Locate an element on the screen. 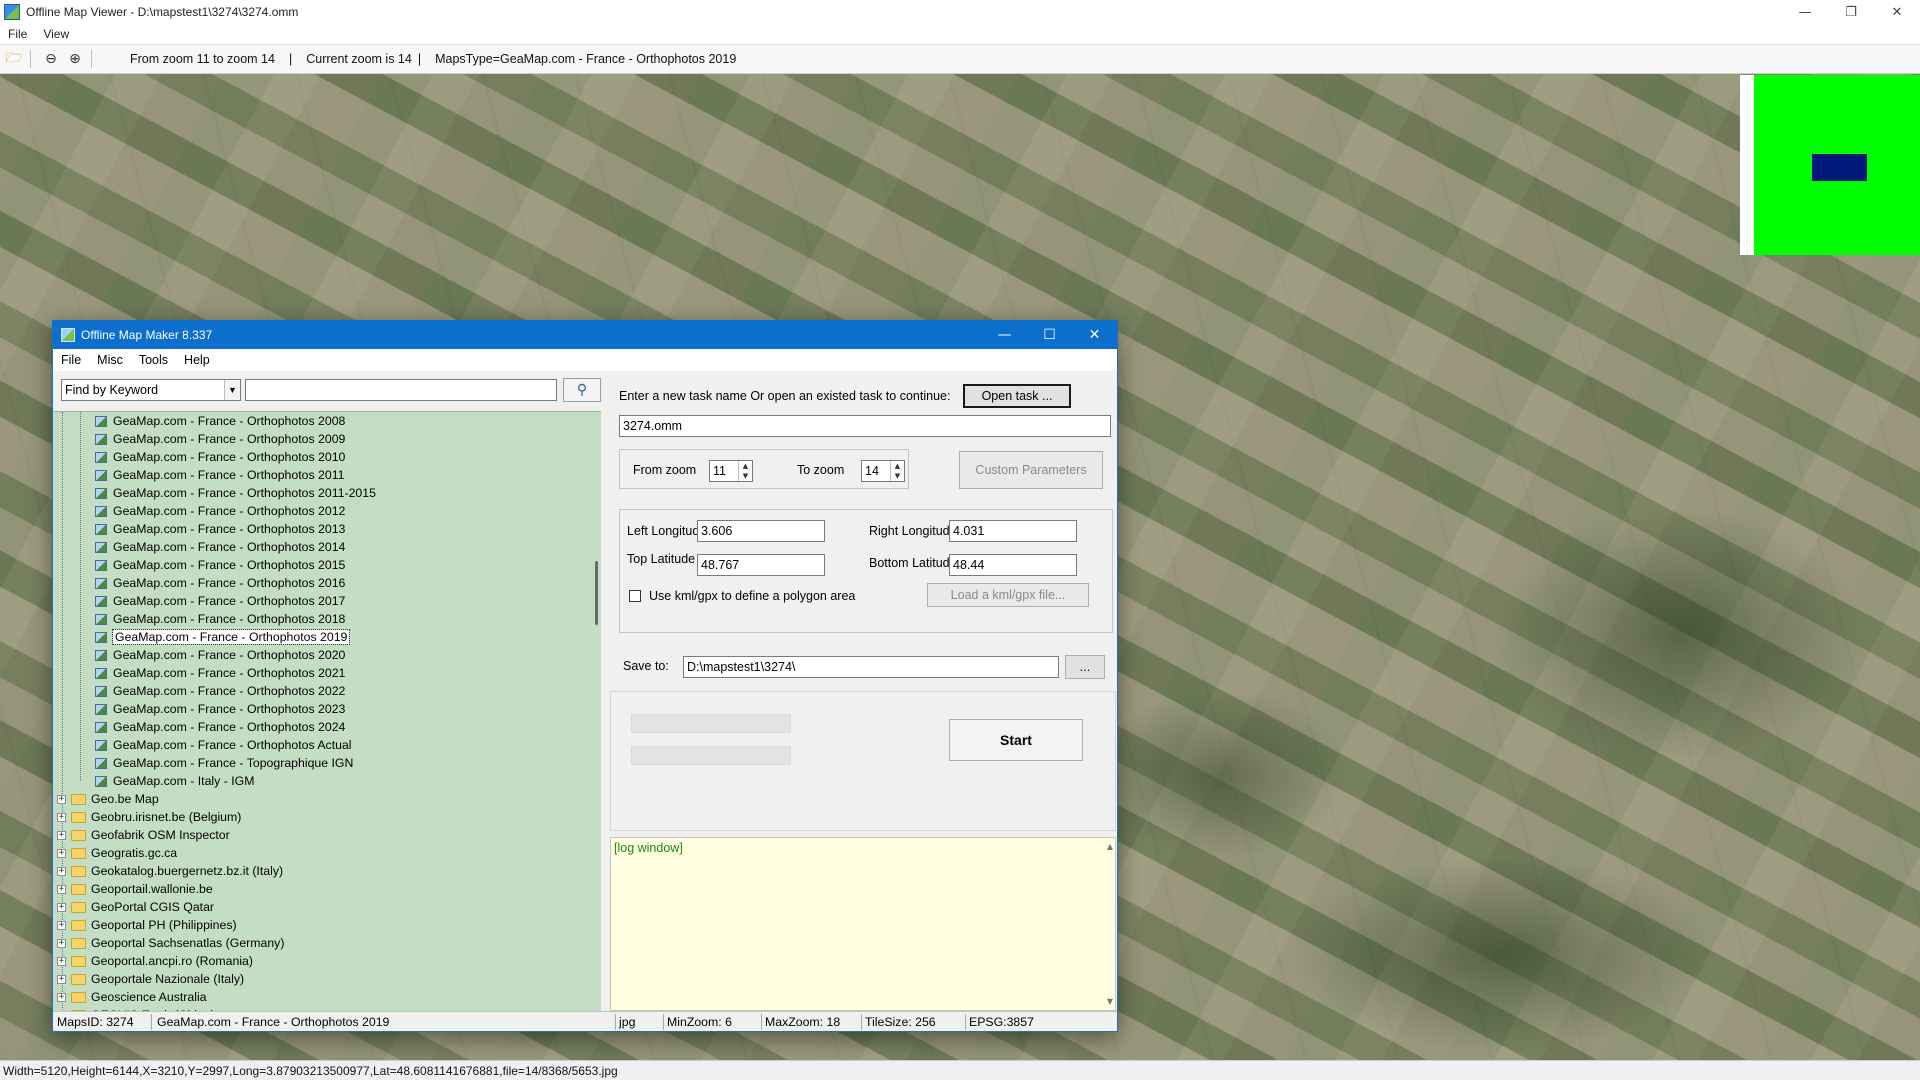  tree-folder: + GeoPortal CGIS Qatar is located at coordinates (135, 907).